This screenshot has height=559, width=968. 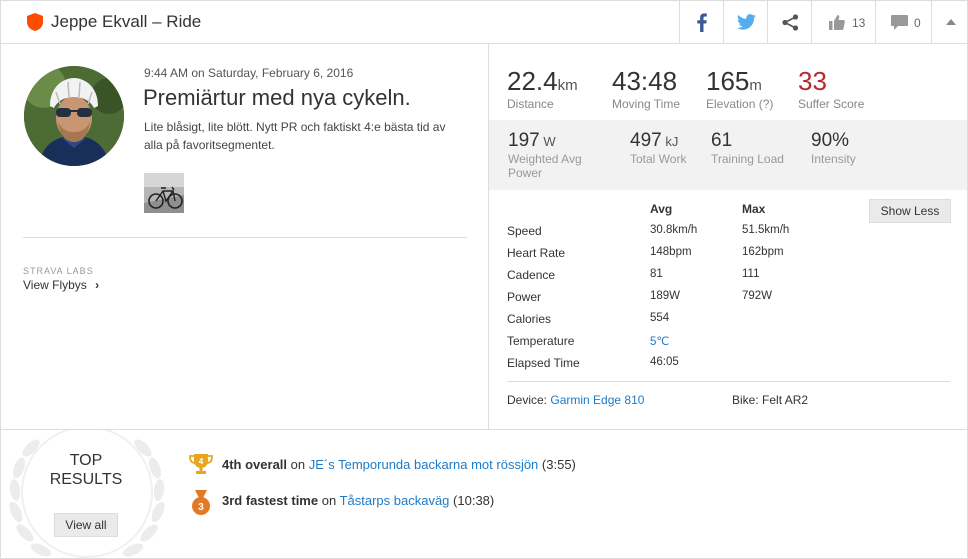 I want to click on bike-label: Bike:, so click(x=745, y=400).